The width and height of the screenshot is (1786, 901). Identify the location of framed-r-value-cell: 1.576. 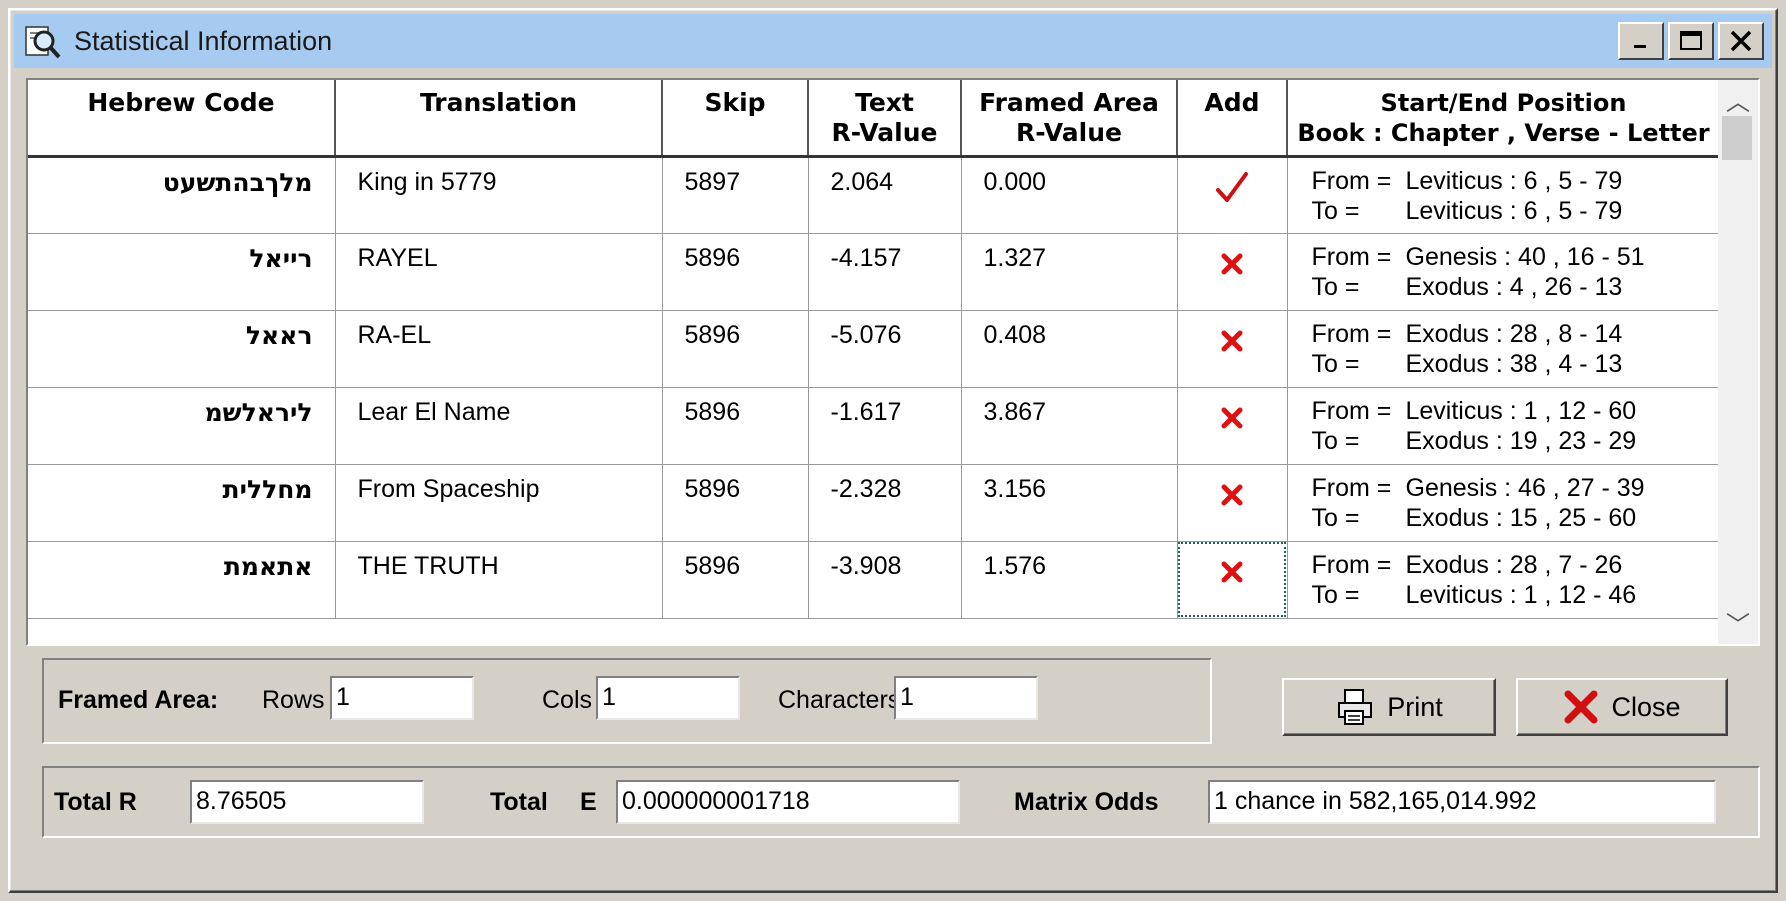
(1069, 580).